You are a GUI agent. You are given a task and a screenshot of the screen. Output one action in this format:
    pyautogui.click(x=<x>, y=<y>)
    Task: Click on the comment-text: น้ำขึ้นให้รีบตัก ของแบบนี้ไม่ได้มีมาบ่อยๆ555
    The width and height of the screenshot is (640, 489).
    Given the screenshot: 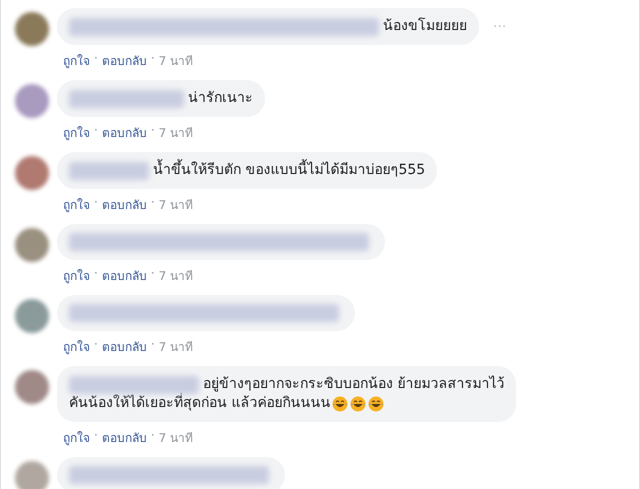 What is the action you would take?
    pyautogui.click(x=289, y=170)
    